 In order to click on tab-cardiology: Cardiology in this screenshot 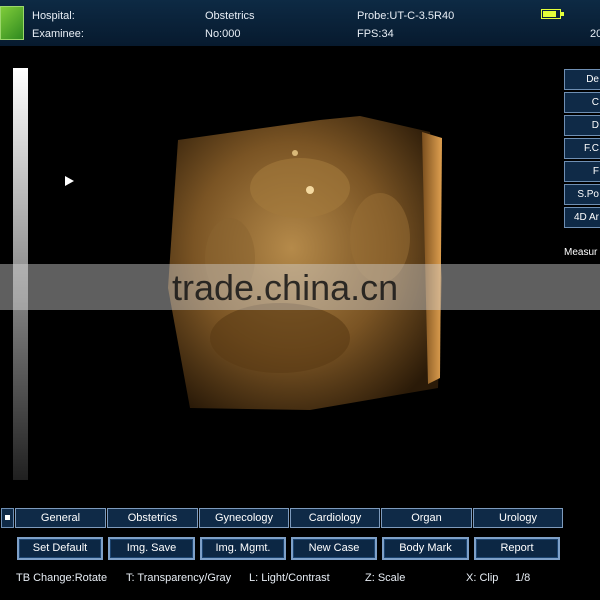, I will do `click(335, 518)`.